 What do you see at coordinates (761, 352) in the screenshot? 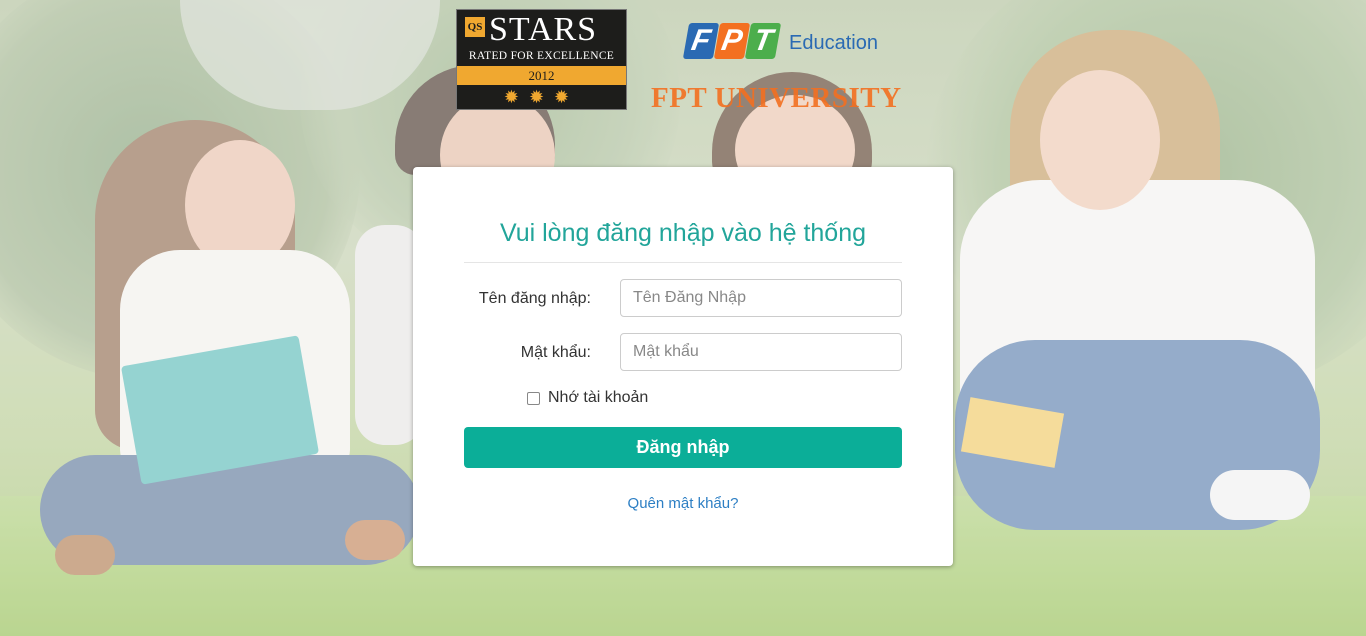
I see `password-input` at bounding box center [761, 352].